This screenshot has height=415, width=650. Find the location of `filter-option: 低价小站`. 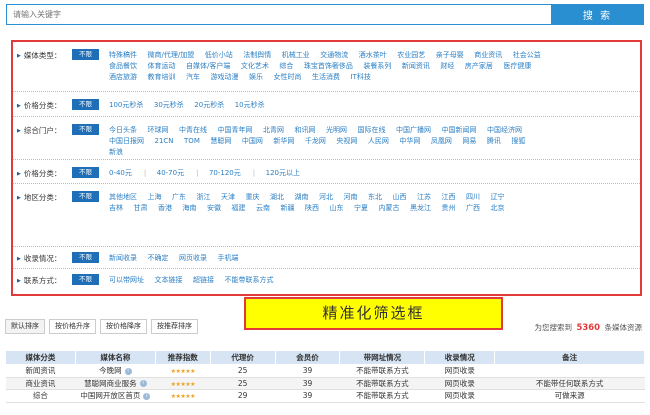

filter-option: 低价小站 is located at coordinates (219, 55).